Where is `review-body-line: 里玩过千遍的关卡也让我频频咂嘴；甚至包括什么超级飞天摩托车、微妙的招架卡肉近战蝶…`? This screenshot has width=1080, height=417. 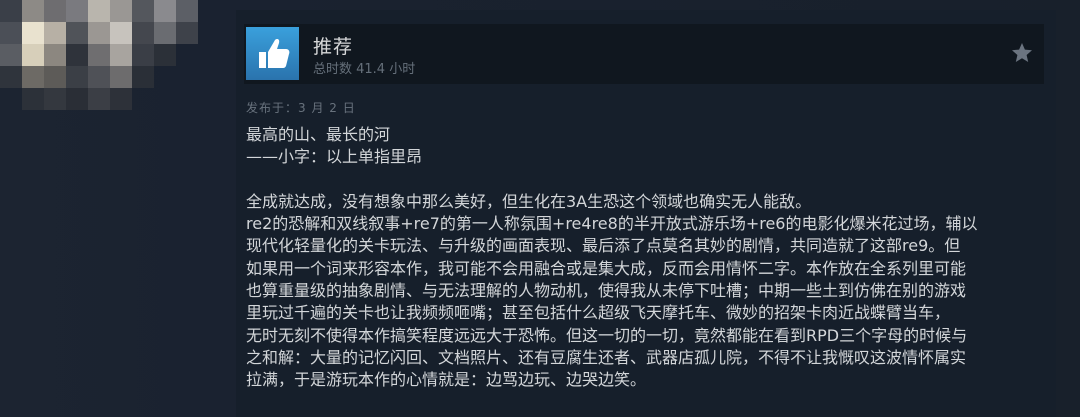 review-body-line: 里玩过千遍的关卡也让我频频咂嘴；甚至包括什么超级飞天摩托车、微妙的招架卡肉近战蝶… is located at coordinates (598, 313).